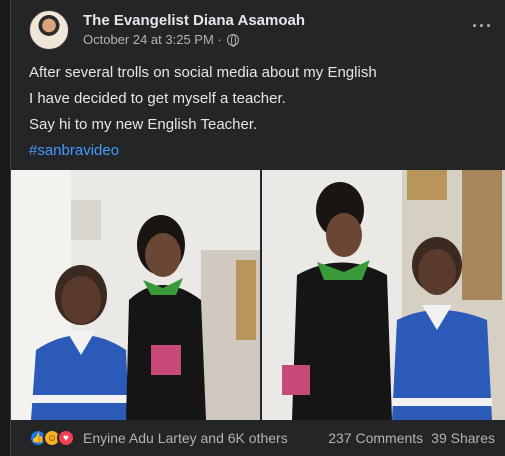 The width and height of the screenshot is (505, 456). I want to click on shares-count: 39 Shares, so click(463, 438).